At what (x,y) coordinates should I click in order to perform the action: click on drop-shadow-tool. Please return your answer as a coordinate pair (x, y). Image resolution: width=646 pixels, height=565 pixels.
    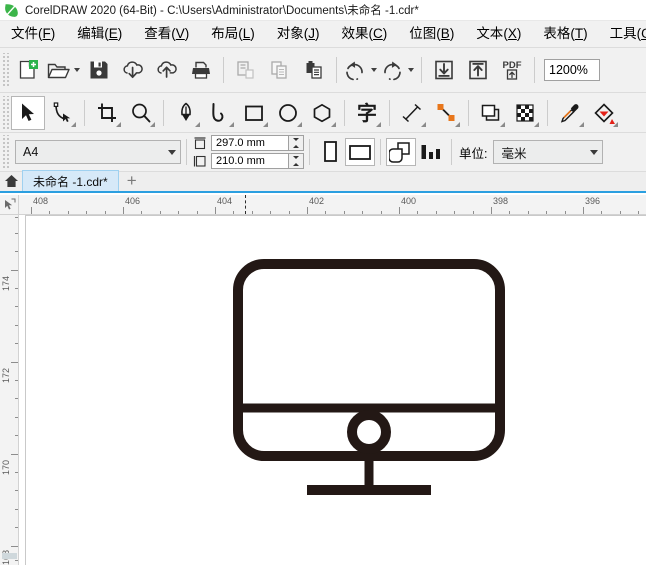
    Looking at the image, I should click on (491, 113).